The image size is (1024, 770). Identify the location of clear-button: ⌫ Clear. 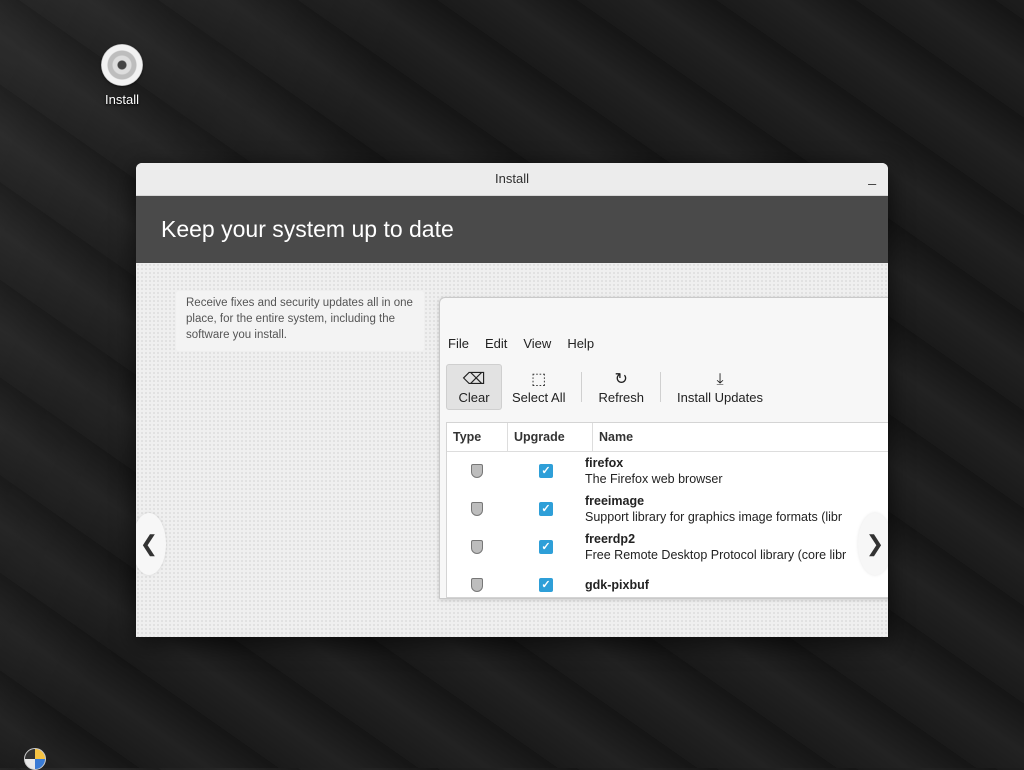
(474, 387).